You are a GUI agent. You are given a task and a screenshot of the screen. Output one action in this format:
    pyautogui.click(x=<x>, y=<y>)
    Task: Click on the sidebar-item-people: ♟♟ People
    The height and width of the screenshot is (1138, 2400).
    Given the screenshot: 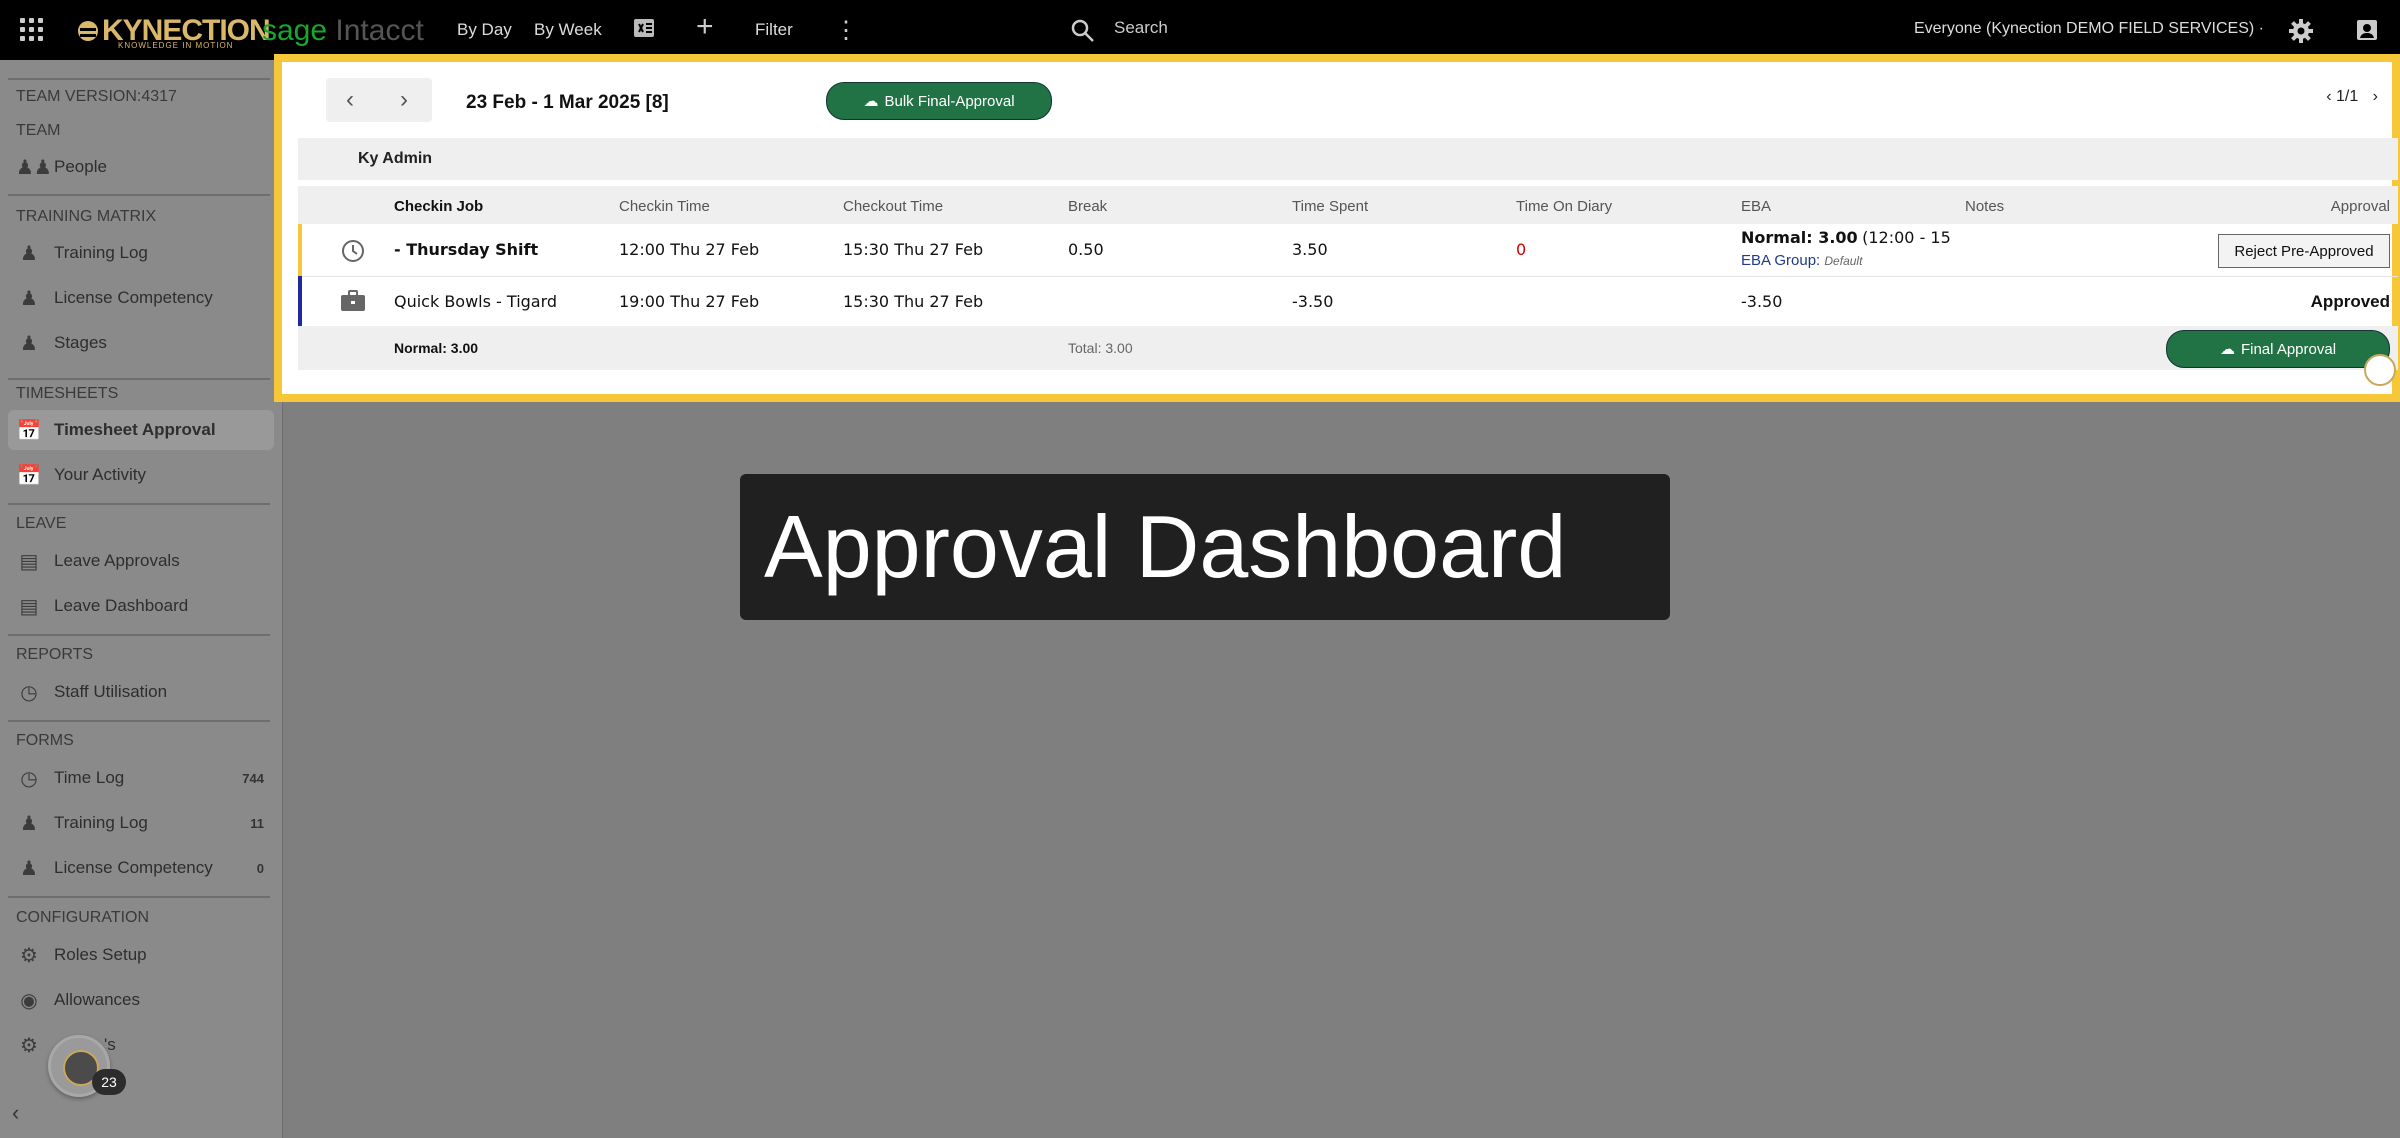 What is the action you would take?
    pyautogui.click(x=141, y=167)
    